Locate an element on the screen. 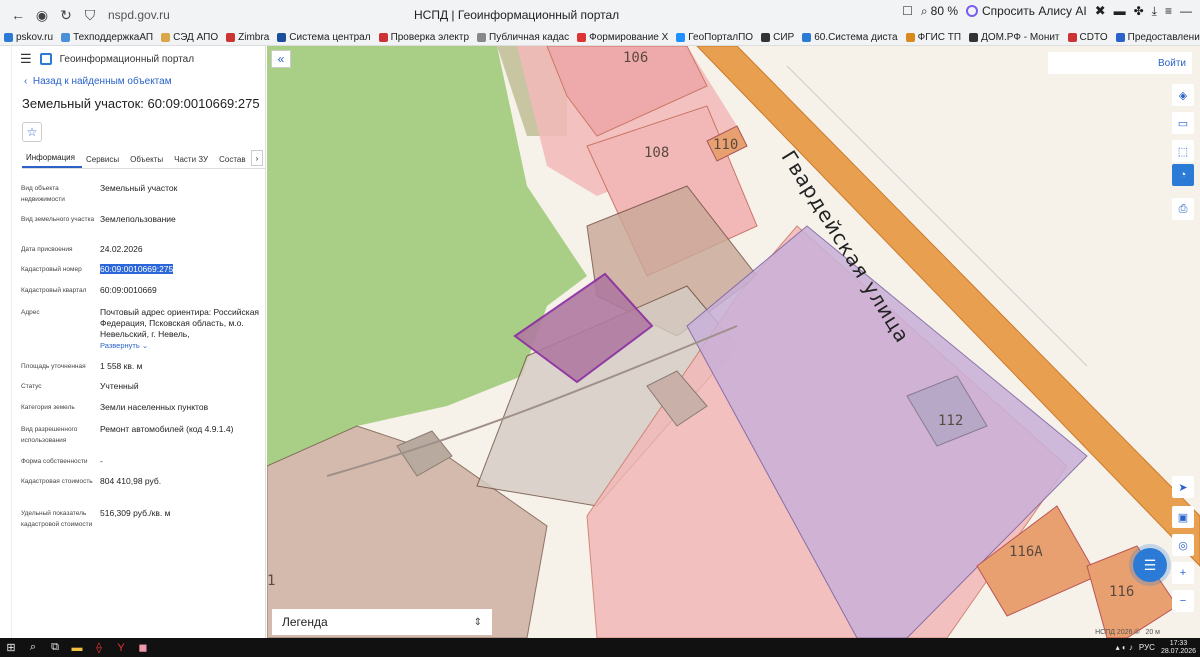 Image resolution: width=1200 pixels, height=657 pixels. address-bar: nspd.gov.ru is located at coordinates (139, 15).